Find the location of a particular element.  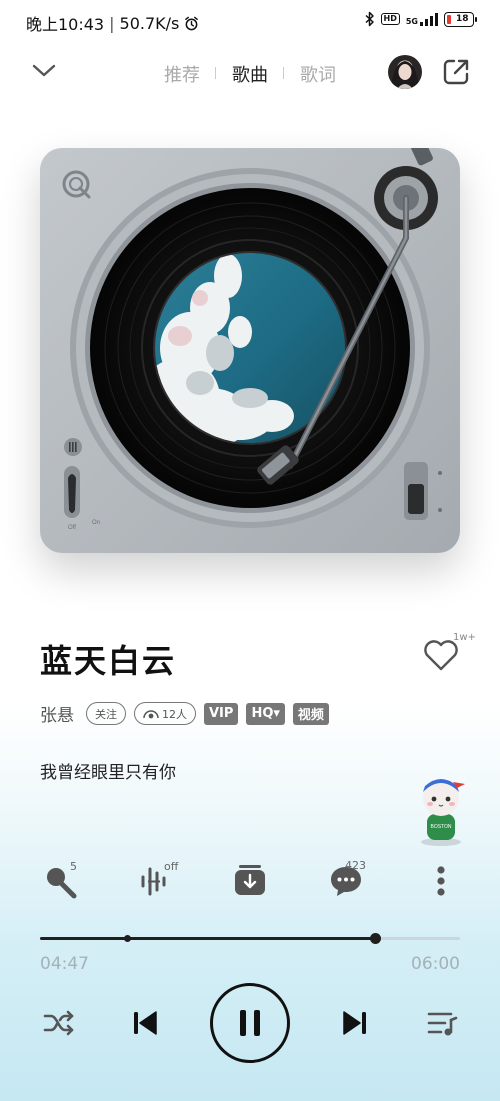

comment-count: 423 is located at coordinates (355, 865).